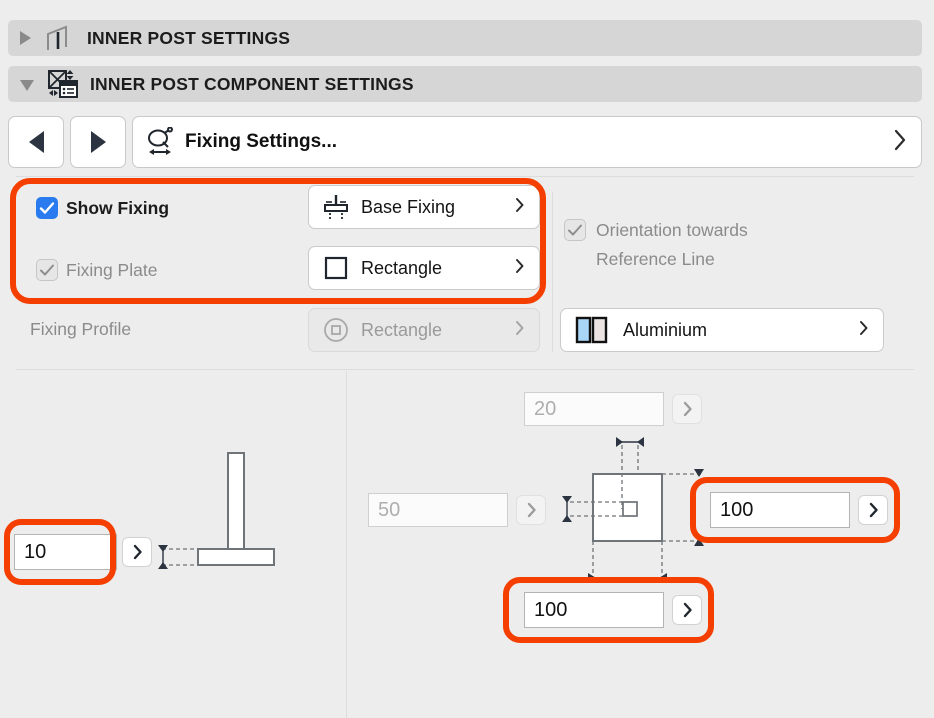 This screenshot has width=934, height=718. I want to click on base-fixing-icon, so click(336, 207).